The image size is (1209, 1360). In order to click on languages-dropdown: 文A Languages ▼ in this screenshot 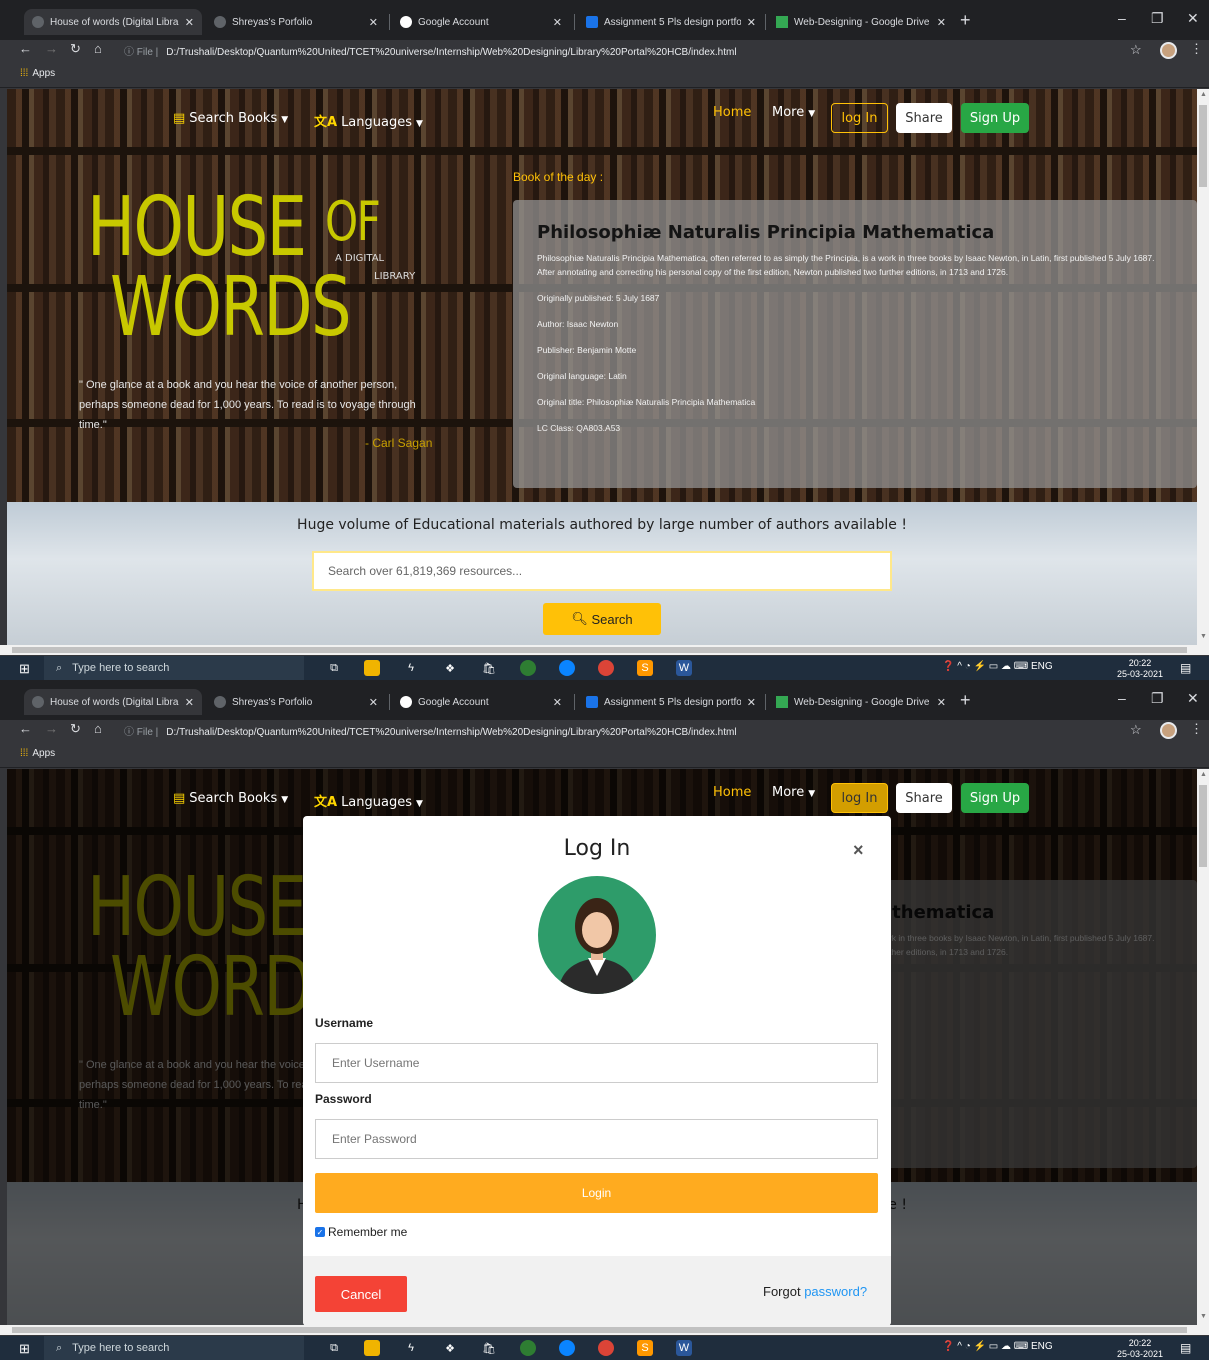, I will do `click(368, 800)`.